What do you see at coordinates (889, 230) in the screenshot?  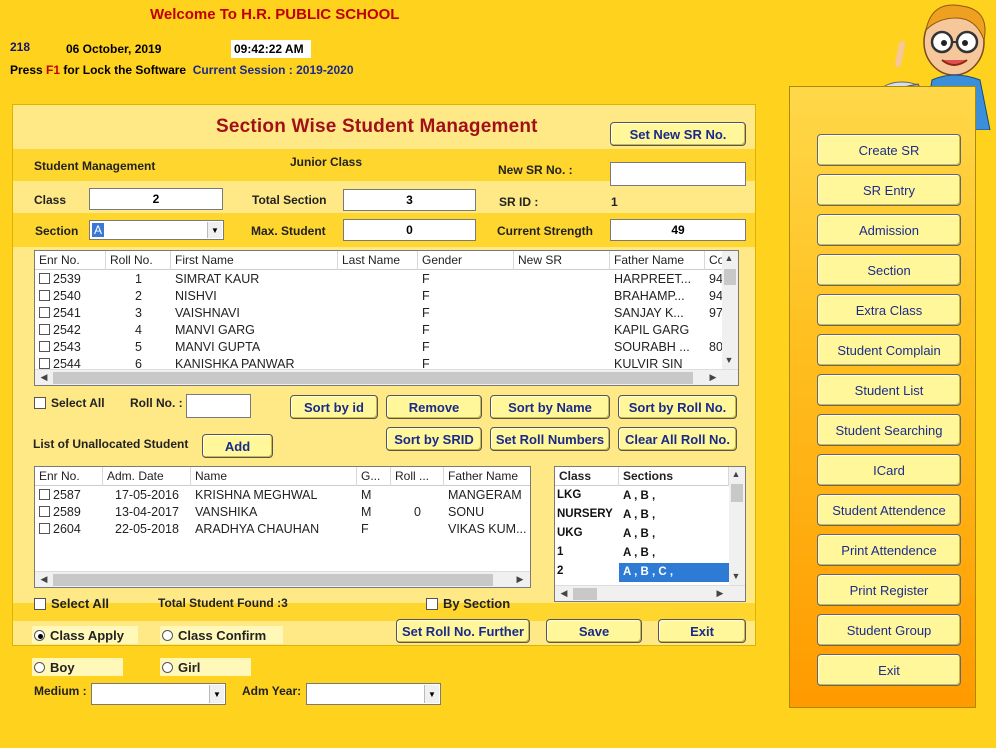 I see `nav-admission-button: Admission` at bounding box center [889, 230].